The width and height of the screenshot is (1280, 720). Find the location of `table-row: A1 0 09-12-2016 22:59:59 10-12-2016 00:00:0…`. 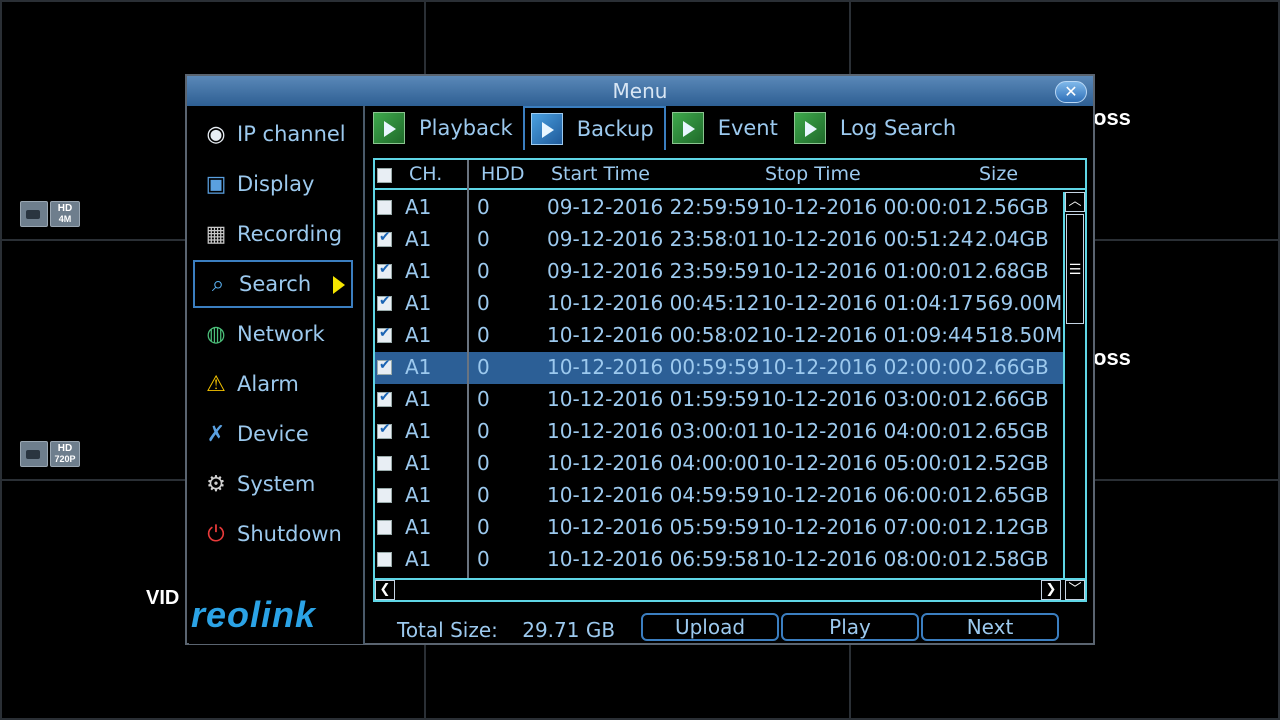

table-row: A1 0 09-12-2016 22:59:59 10-12-2016 00:00:0… is located at coordinates (720, 208).